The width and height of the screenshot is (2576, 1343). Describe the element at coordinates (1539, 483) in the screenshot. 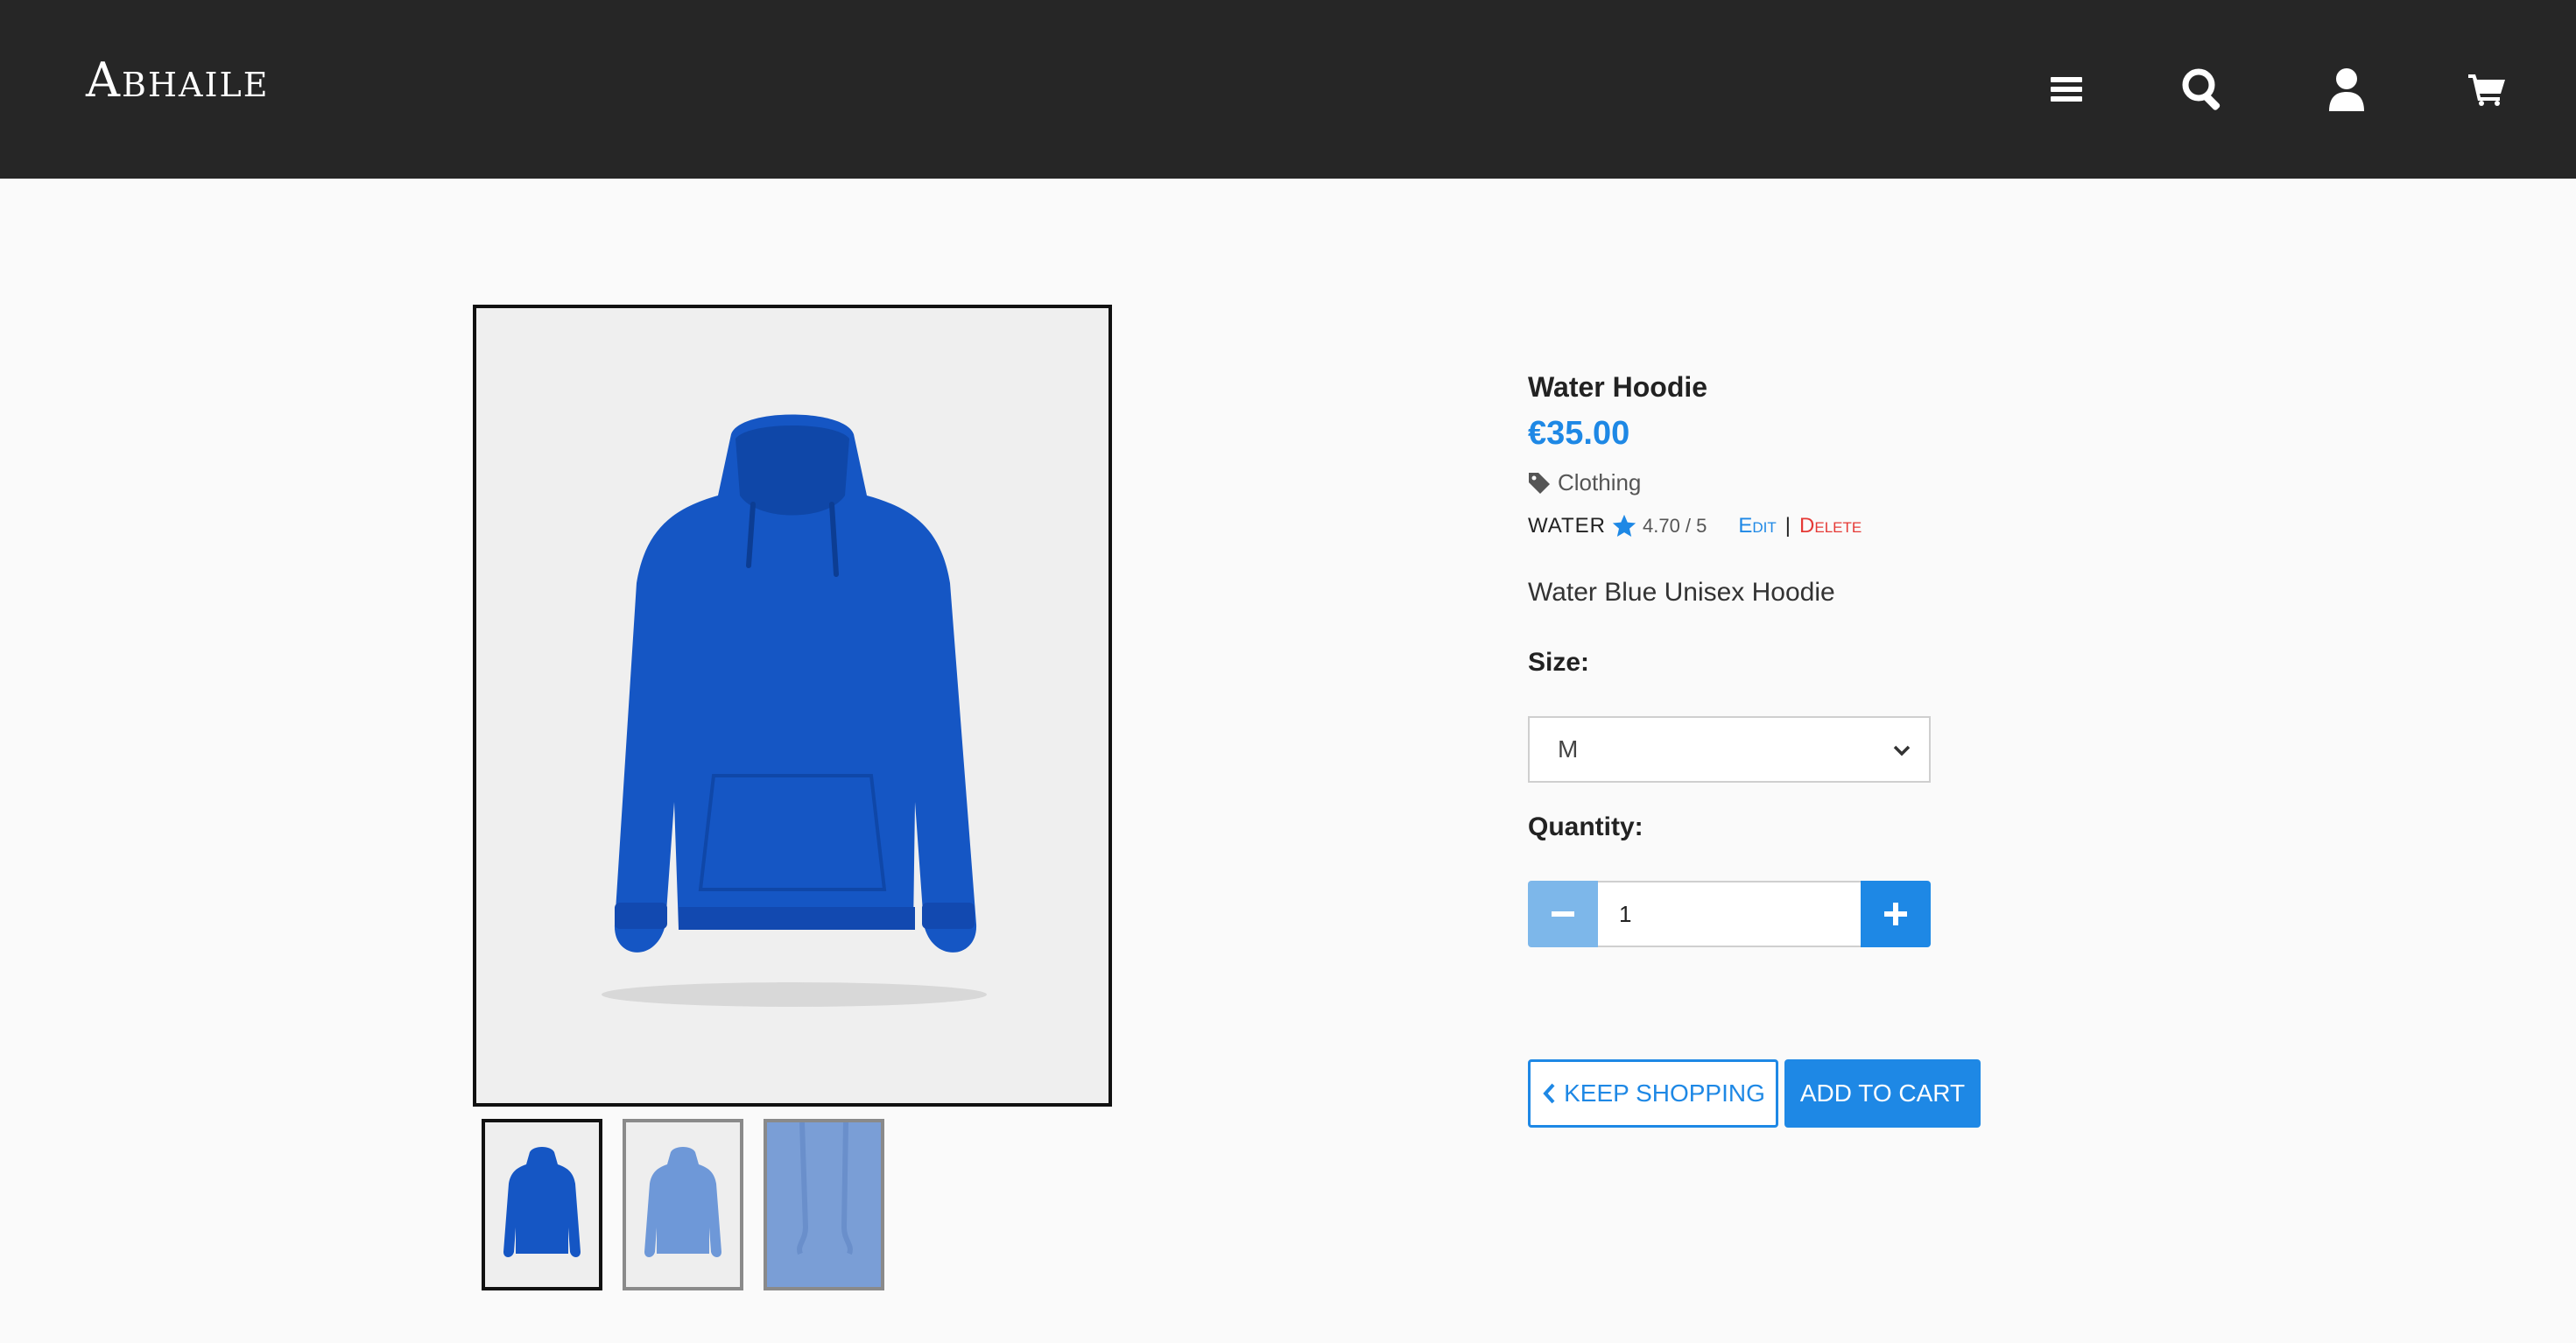

I see `tag-icon` at that location.